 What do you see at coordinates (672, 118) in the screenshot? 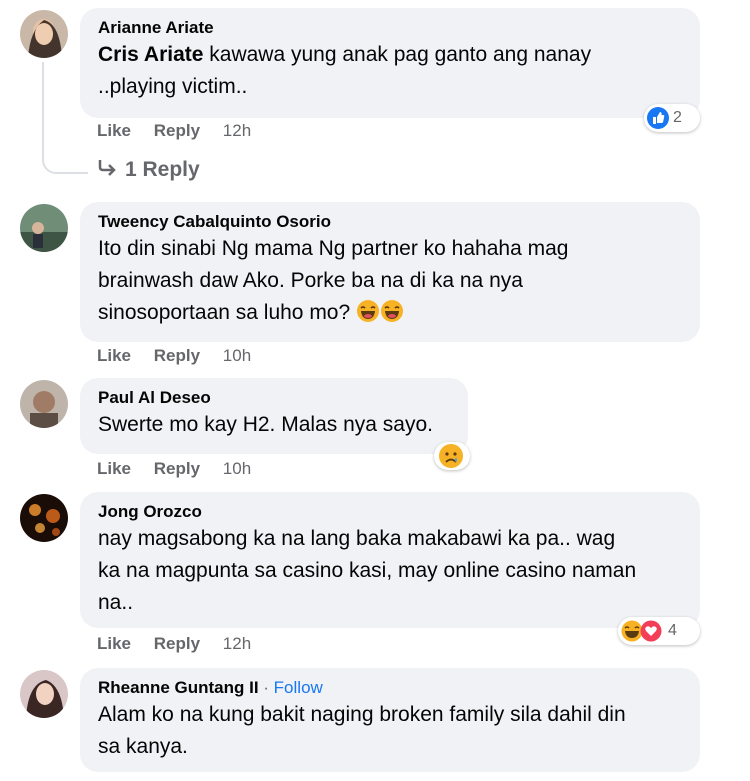
I see `reaction-summary: 2` at bounding box center [672, 118].